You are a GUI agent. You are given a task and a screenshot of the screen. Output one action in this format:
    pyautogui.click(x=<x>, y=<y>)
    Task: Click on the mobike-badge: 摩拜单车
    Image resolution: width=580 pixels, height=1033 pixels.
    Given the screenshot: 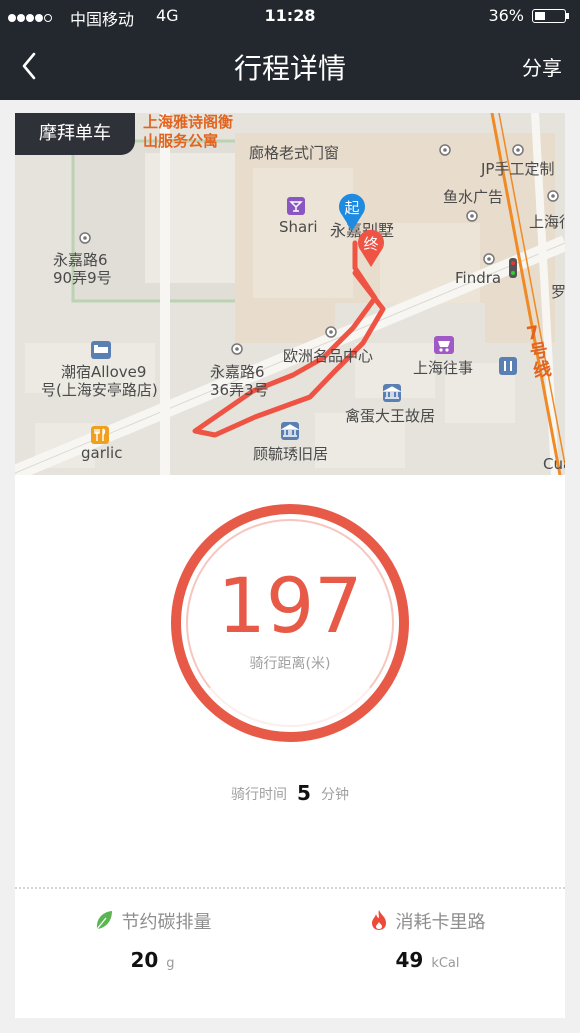 What is the action you would take?
    pyautogui.click(x=75, y=134)
    